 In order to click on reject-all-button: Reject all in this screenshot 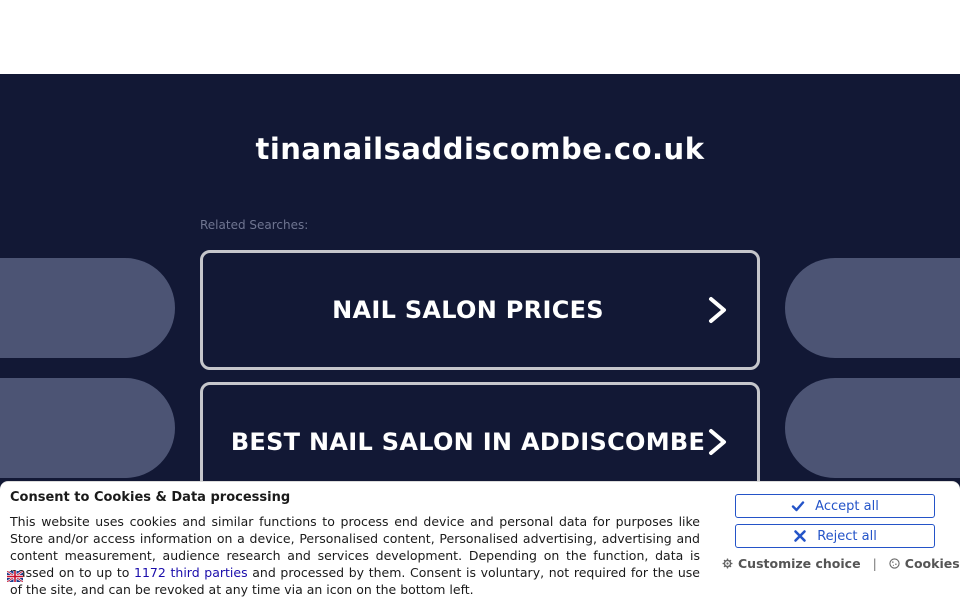, I will do `click(835, 536)`.